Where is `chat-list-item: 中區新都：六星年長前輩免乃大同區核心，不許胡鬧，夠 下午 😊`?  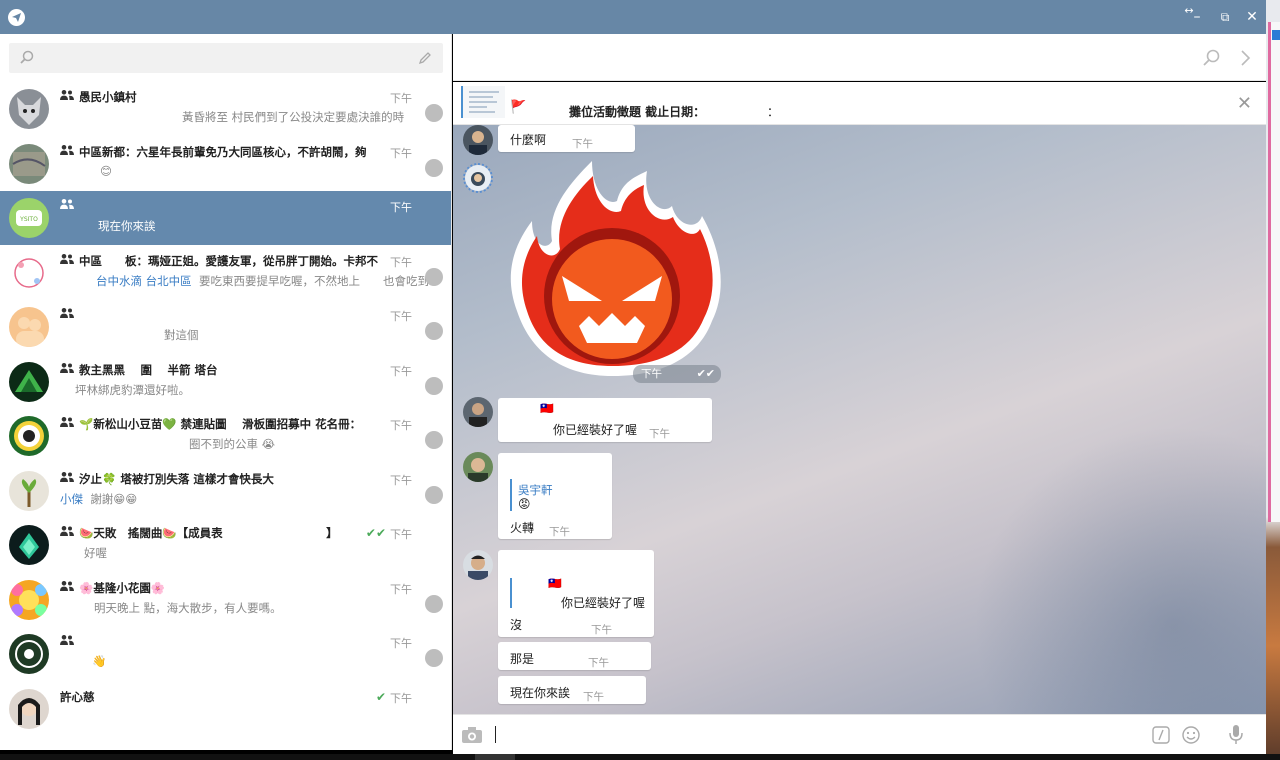
chat-list-item: 中區新都：六星年長前輩免乃大同區核心，不許胡鬧，夠 下午 😊 is located at coordinates (225, 164).